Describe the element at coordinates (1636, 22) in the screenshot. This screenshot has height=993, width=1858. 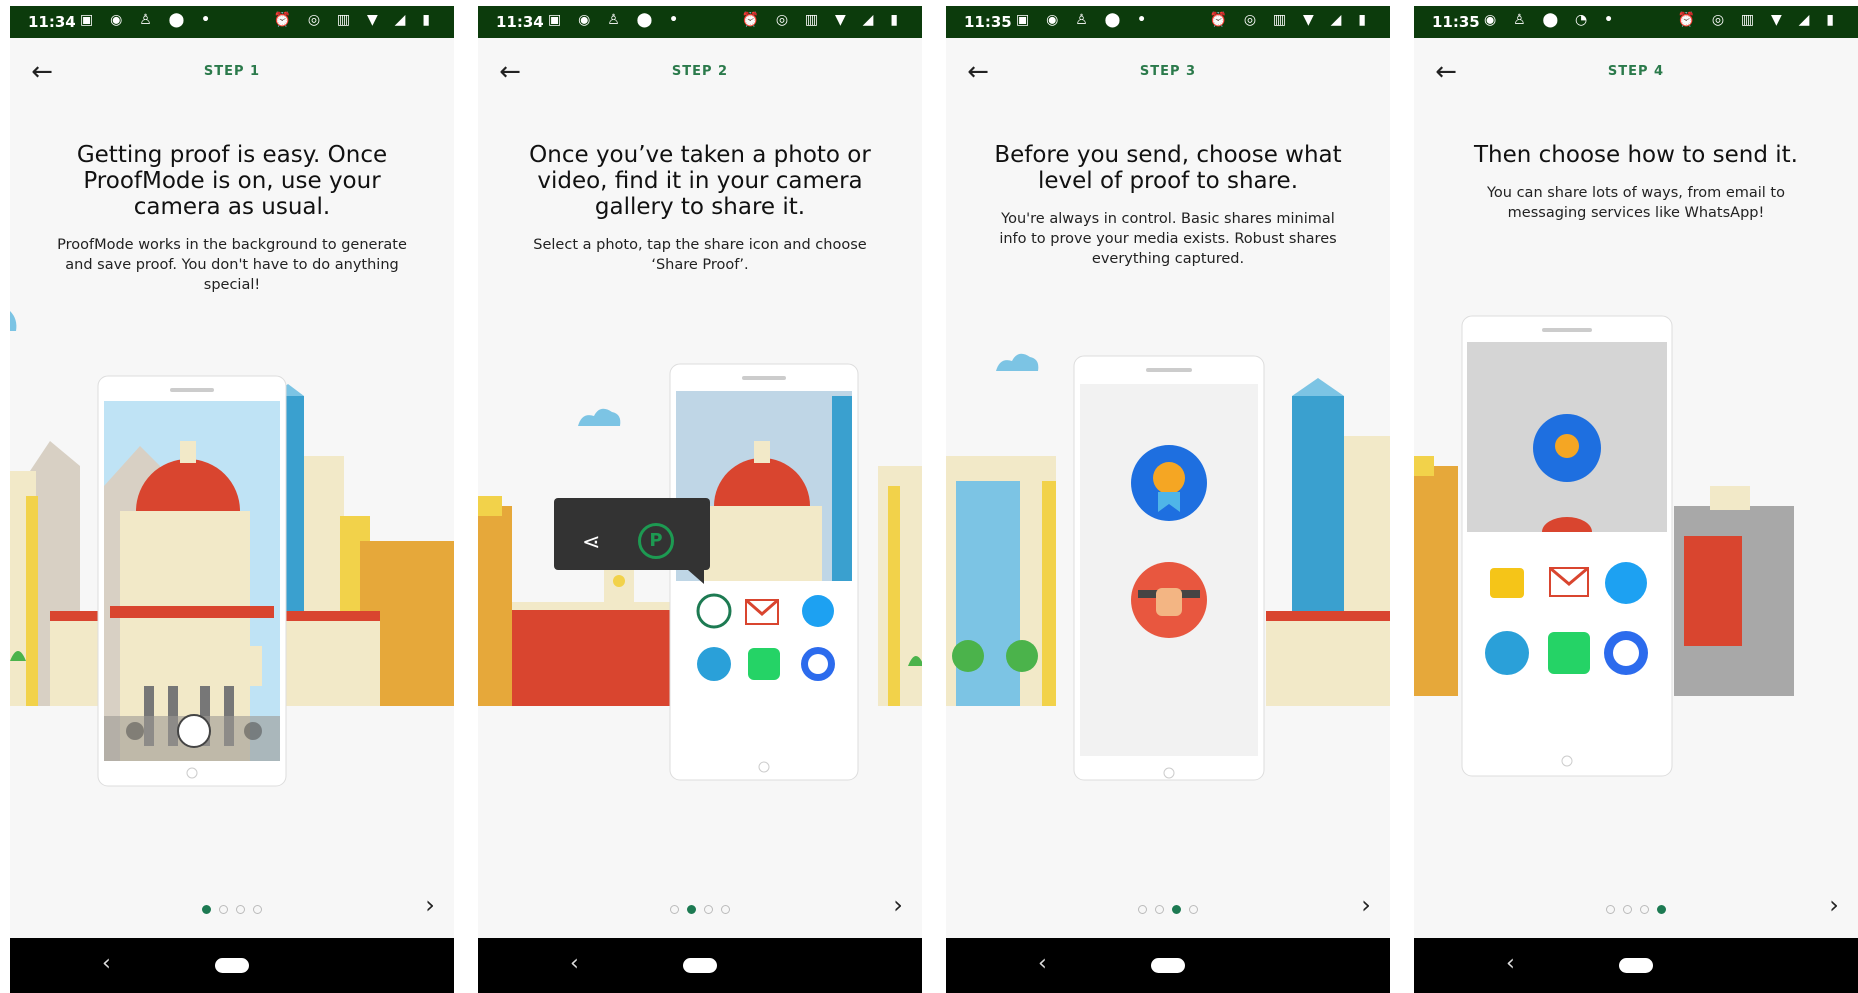
I see `status-bar: 11:35 ◉ ♙ ⬤ ◔ • ⏰ ◎ ▥ ▼ ◢ ▮` at that location.